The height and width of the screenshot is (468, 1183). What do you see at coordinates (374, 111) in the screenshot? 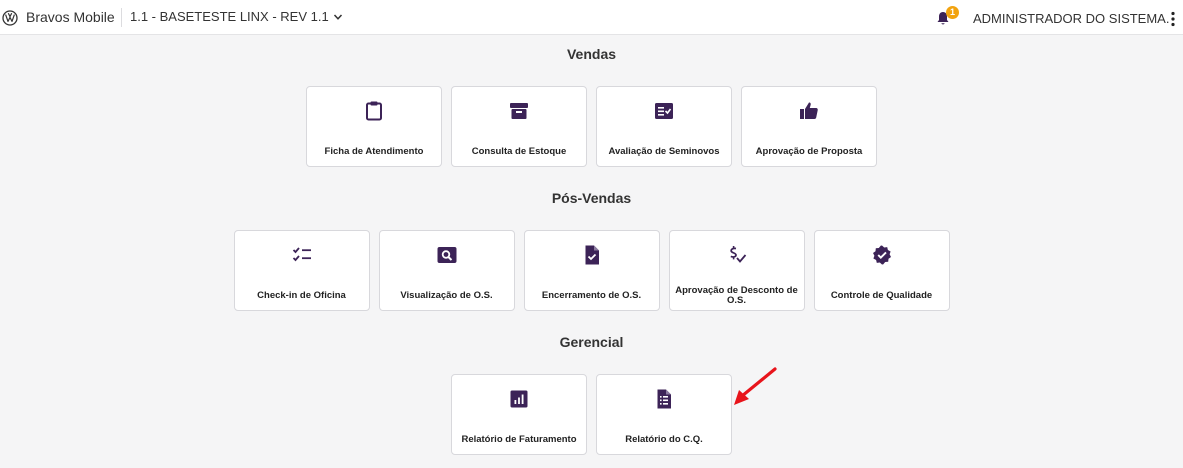
I see `clipboard-icon` at bounding box center [374, 111].